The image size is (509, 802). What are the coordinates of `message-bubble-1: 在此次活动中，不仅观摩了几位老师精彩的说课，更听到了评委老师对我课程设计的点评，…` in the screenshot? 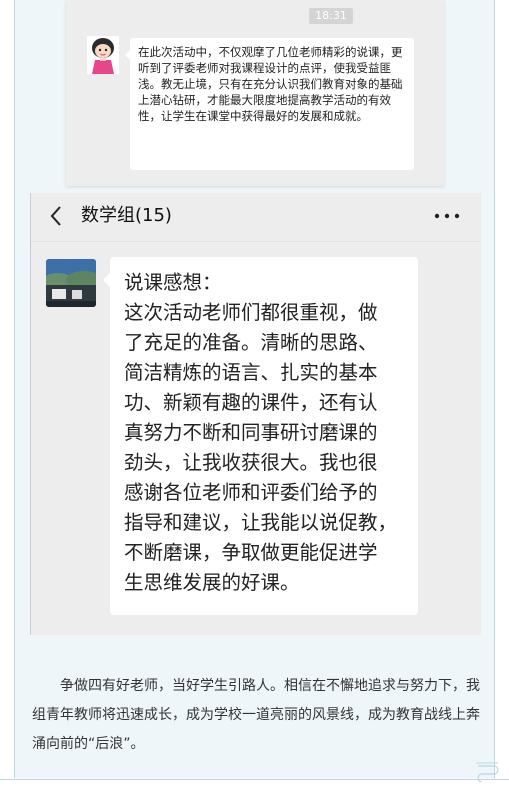 It's located at (269, 104).